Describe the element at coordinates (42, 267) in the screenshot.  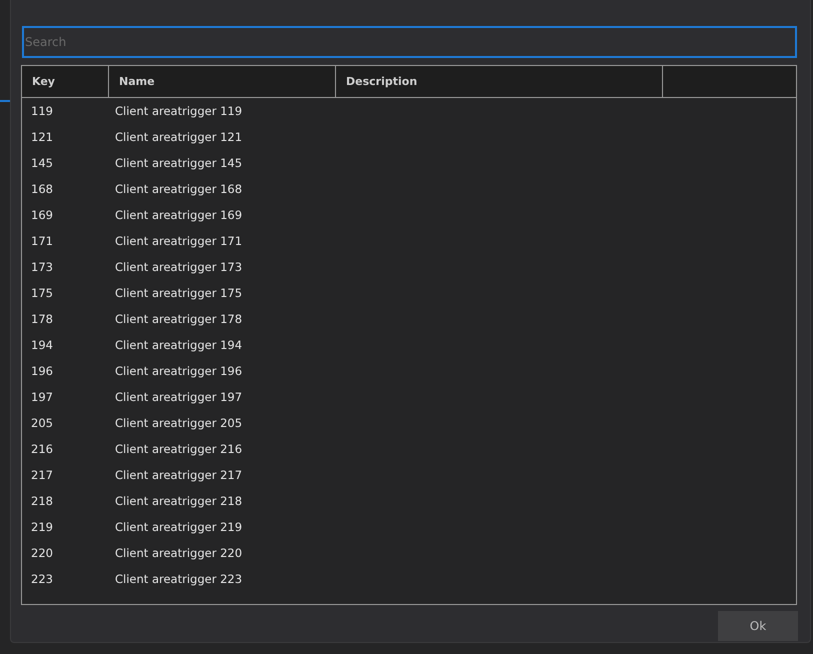
I see `table-cell-text: 173` at that location.